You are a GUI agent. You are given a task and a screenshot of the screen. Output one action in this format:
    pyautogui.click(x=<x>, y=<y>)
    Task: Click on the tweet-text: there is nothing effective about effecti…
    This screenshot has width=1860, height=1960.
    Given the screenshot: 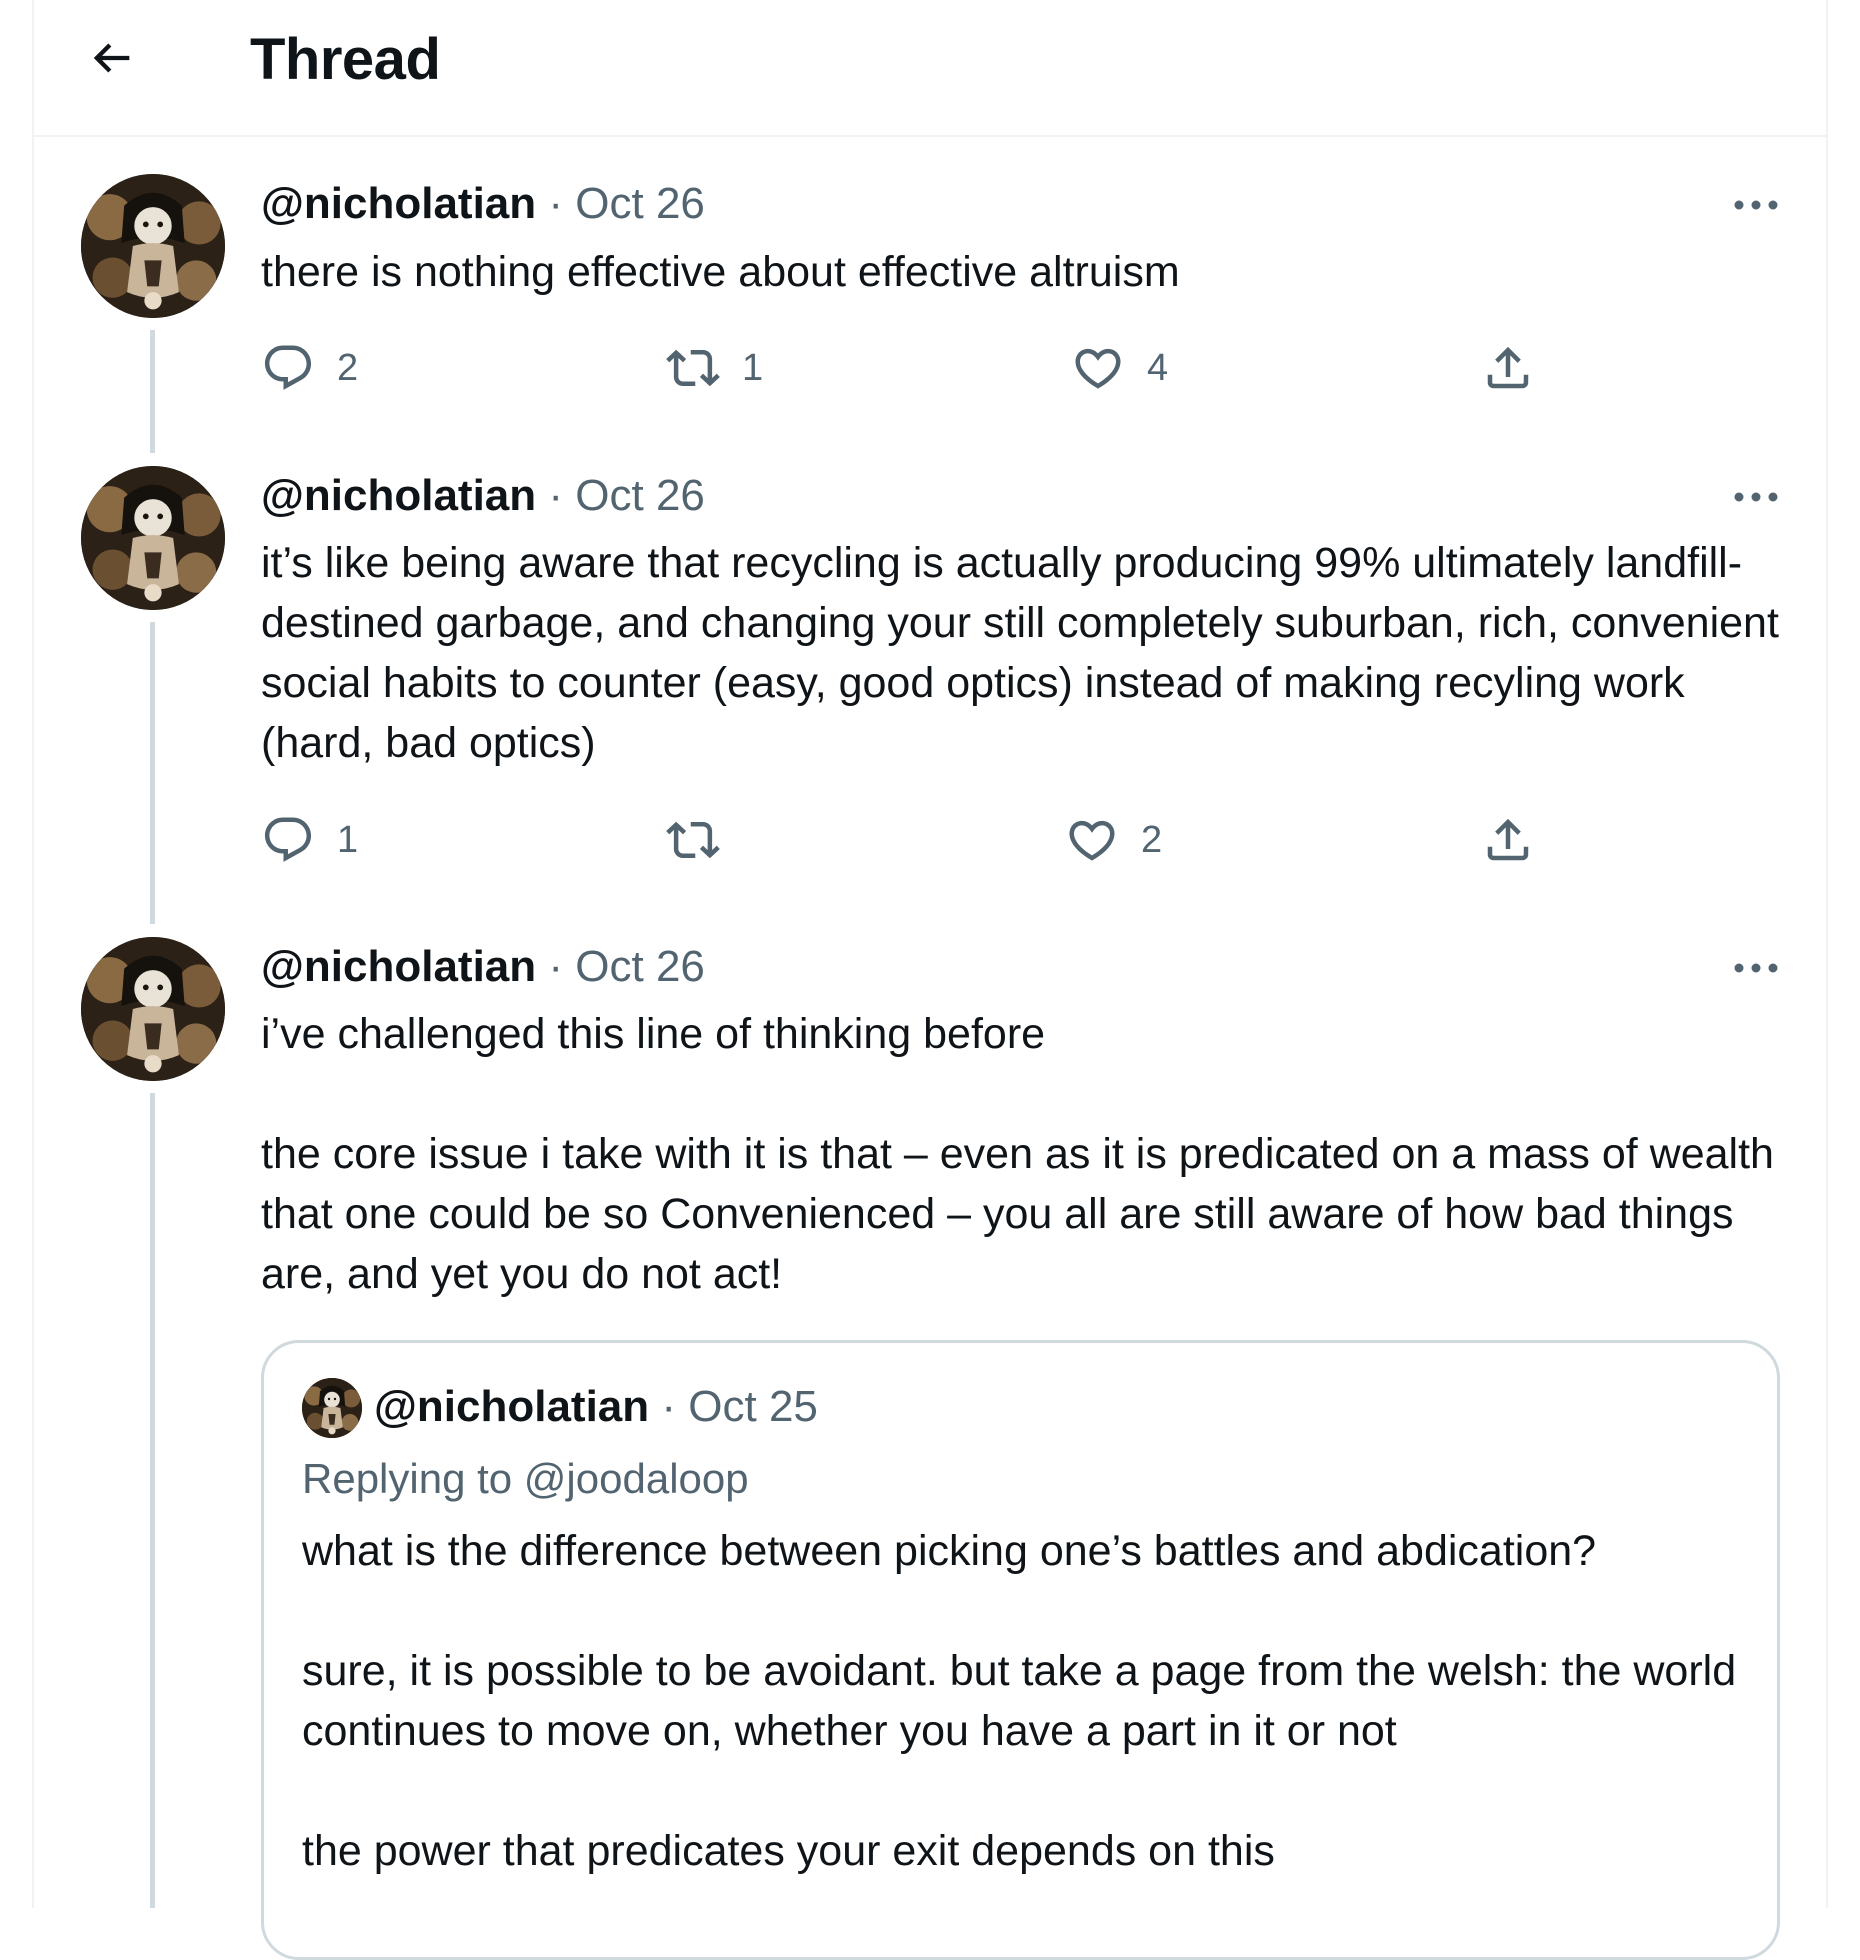 What is the action you would take?
    pyautogui.click(x=720, y=272)
    